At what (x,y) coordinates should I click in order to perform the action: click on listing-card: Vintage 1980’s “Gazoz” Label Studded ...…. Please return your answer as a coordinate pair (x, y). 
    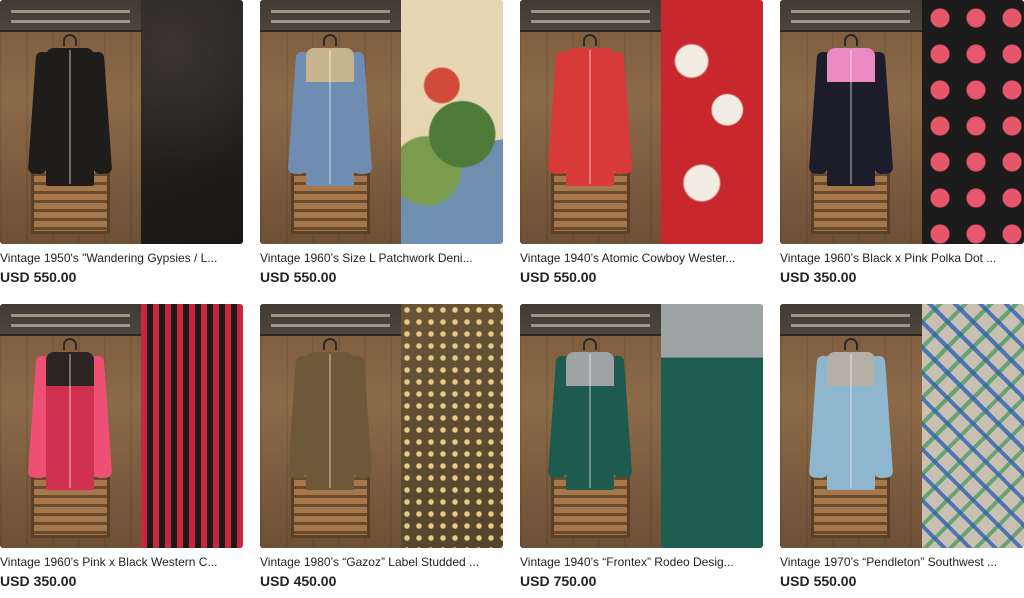
    Looking at the image, I should click on (381, 449).